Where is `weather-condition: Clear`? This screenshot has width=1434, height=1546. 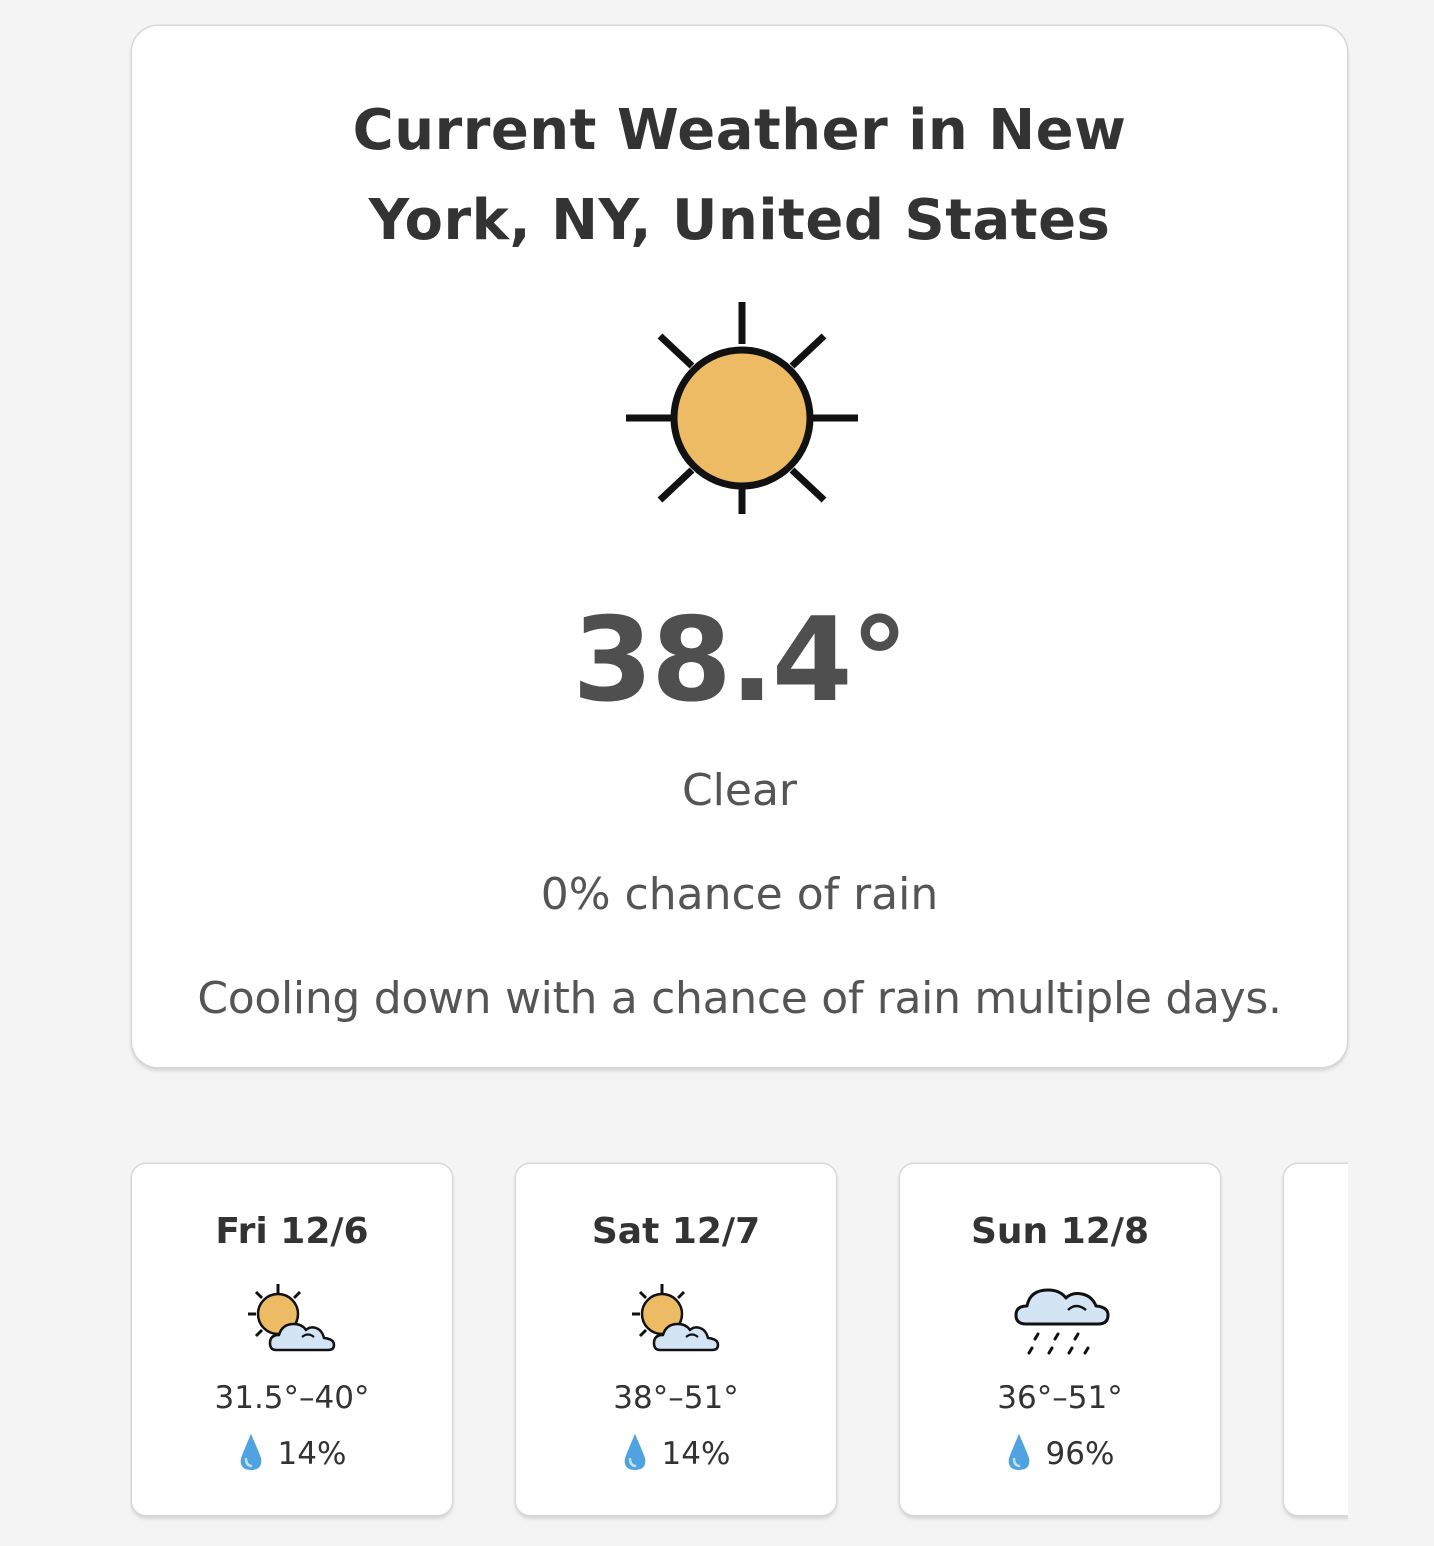
weather-condition: Clear is located at coordinates (739, 790).